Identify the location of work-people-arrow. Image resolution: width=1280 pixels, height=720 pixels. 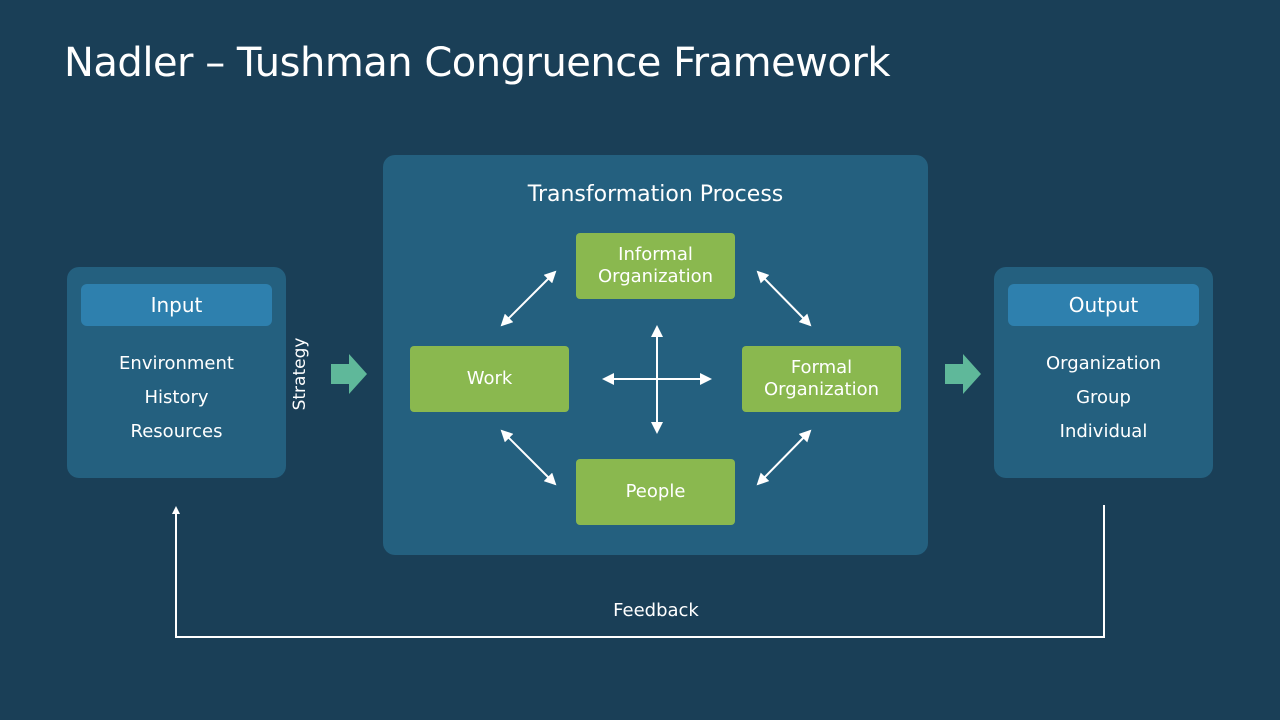
(528, 457).